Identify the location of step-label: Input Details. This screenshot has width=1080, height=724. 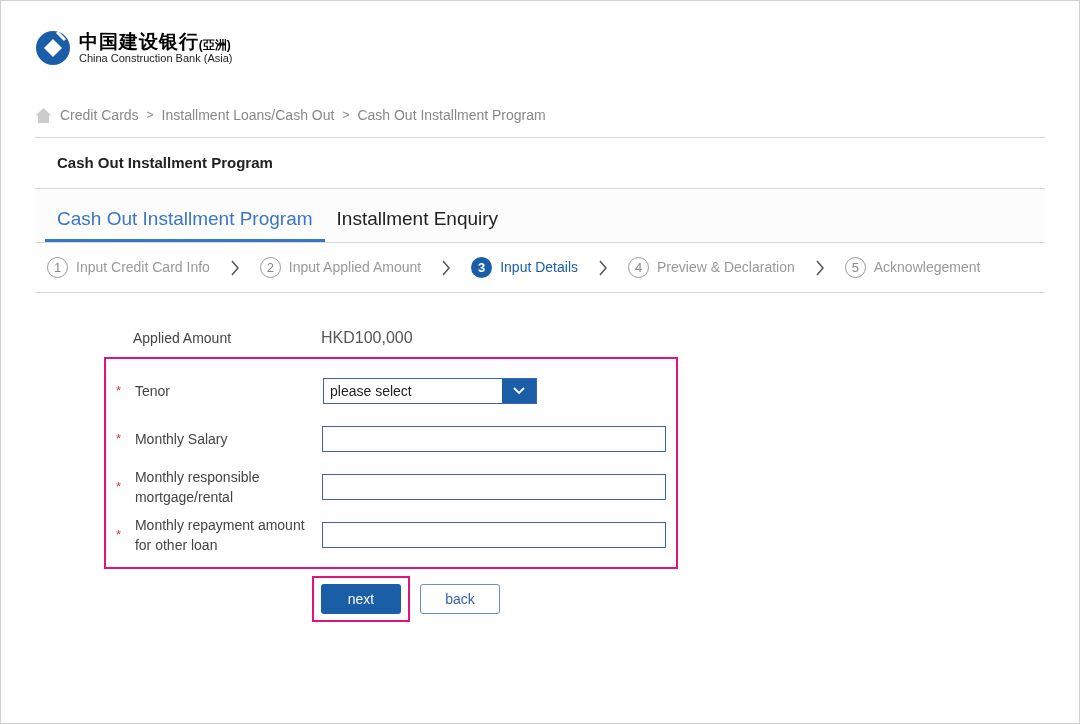
(539, 267).